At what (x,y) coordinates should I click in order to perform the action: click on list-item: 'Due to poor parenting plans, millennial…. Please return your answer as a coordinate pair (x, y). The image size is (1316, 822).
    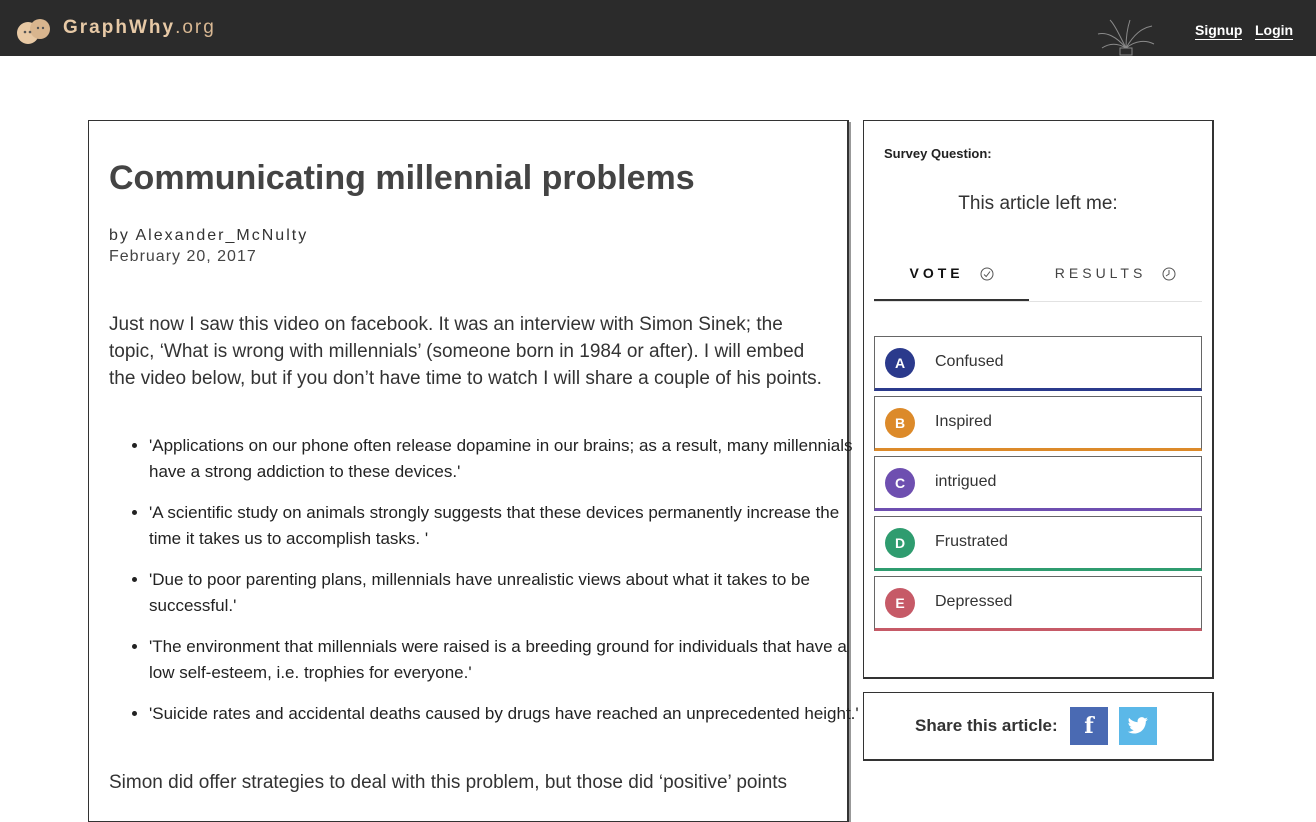
    Looking at the image, I should click on (504, 593).